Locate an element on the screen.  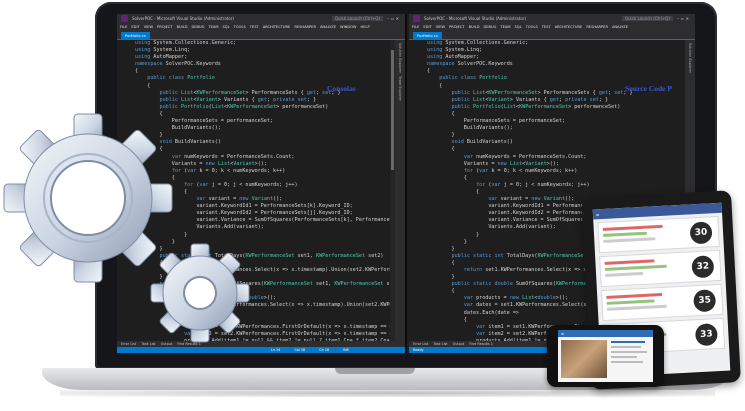
code-line: namespace SolverPOC.Keywords is located at coordinates (470, 64).